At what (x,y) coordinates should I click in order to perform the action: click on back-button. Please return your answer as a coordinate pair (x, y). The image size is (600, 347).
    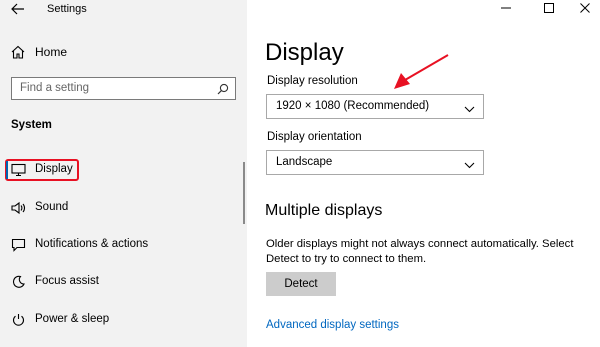
    Looking at the image, I should click on (18, 9).